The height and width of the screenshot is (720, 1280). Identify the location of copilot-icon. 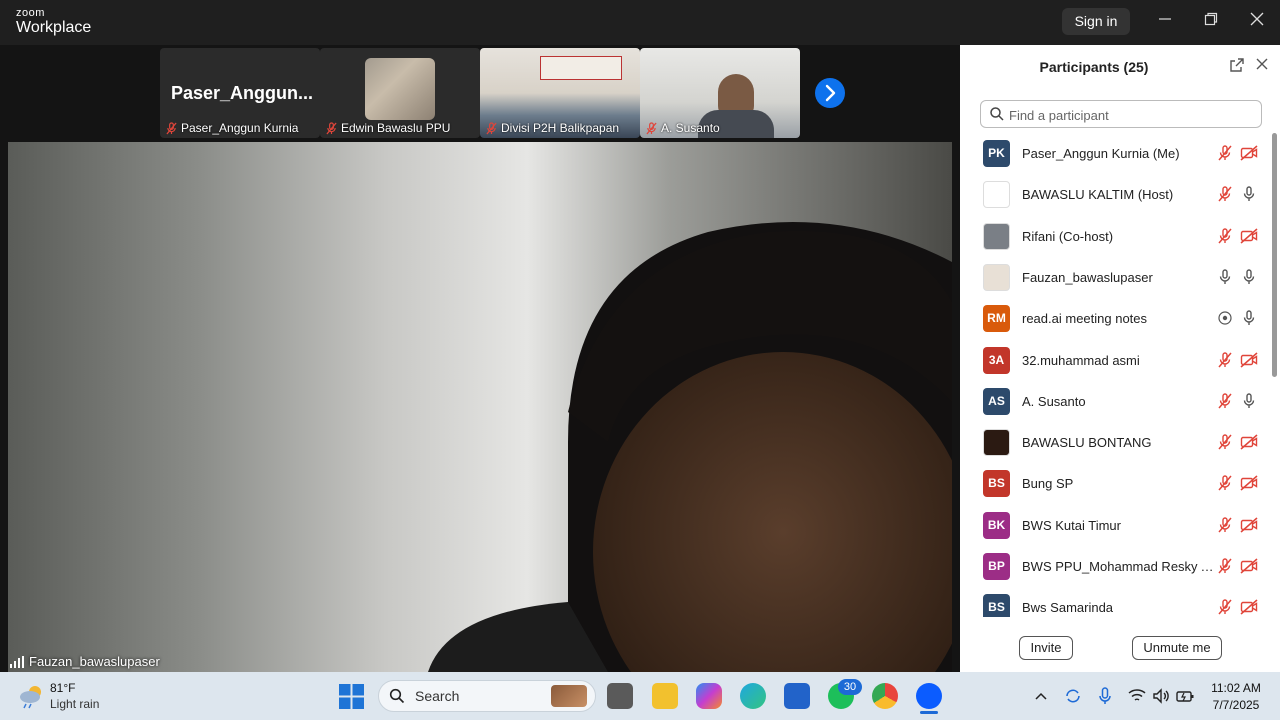
(709, 696).